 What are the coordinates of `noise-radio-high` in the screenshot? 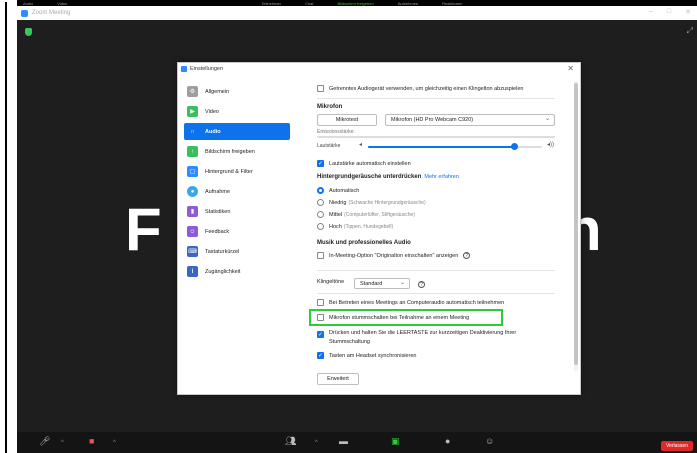 It's located at (320, 226).